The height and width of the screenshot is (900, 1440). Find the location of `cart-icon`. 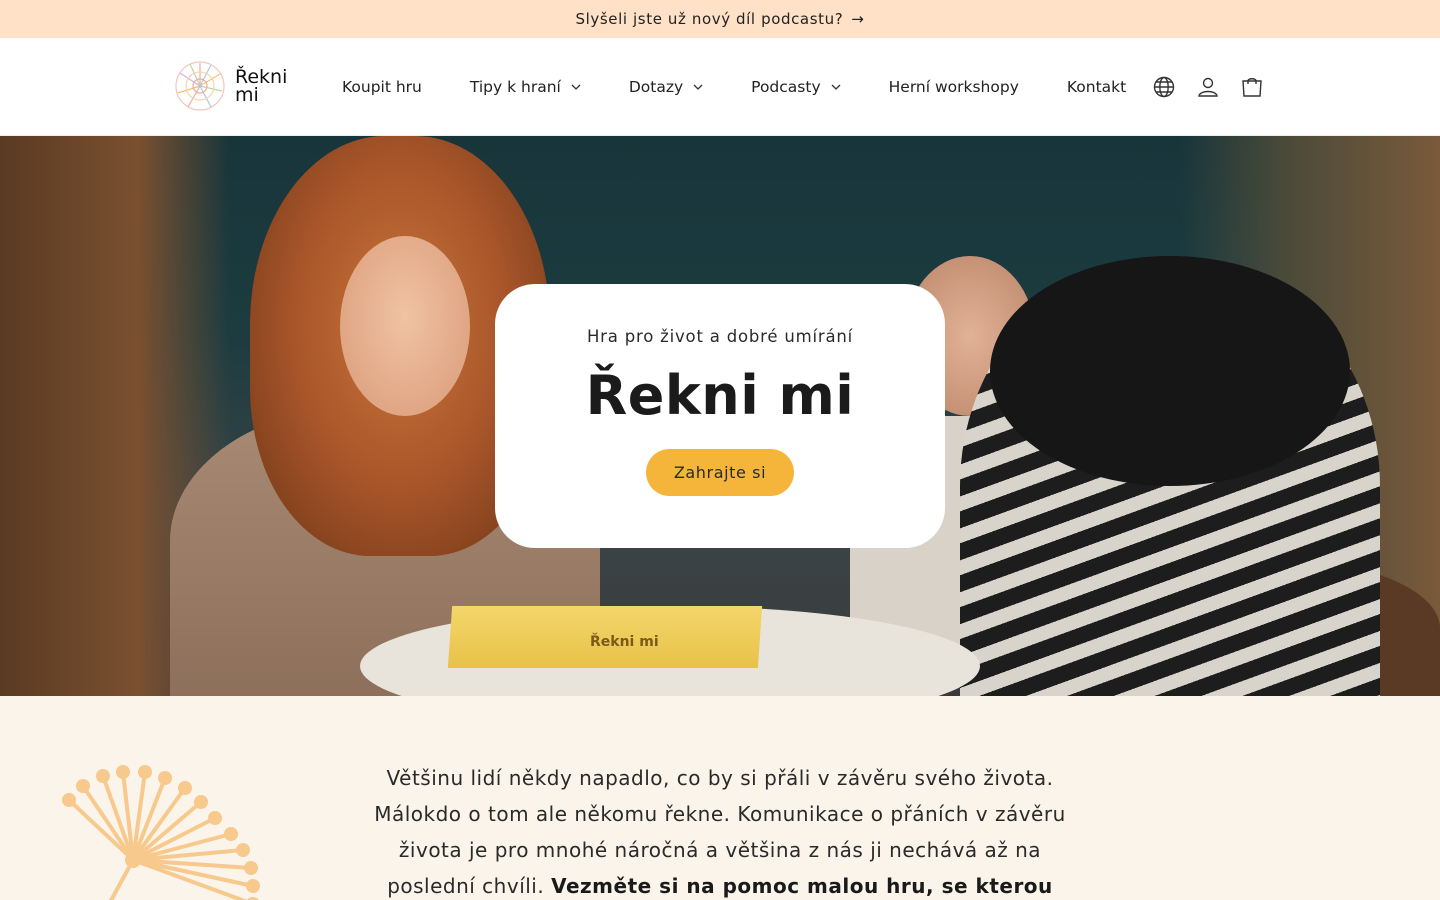

cart-icon is located at coordinates (1252, 87).